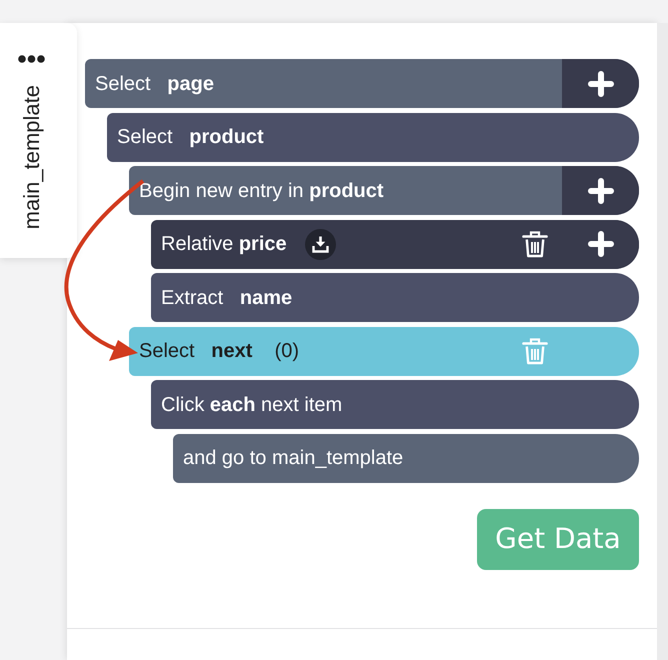  What do you see at coordinates (32, 157) in the screenshot?
I see `template-name: main_template` at bounding box center [32, 157].